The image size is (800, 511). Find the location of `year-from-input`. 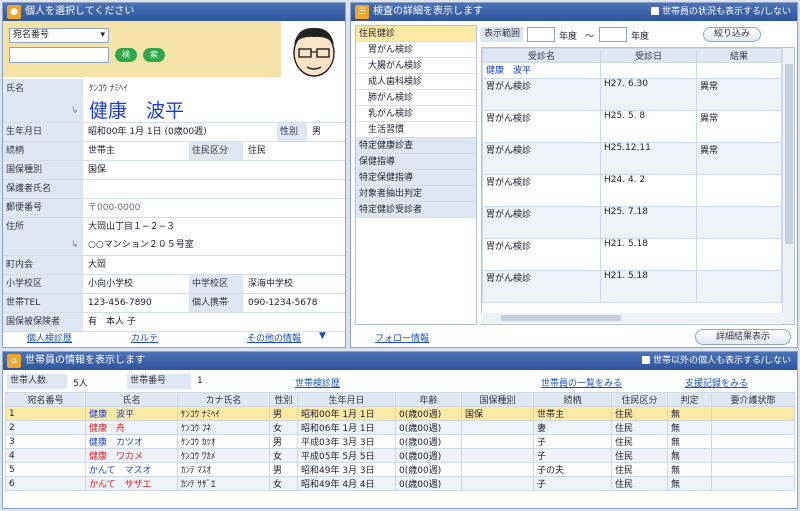

year-from-input is located at coordinates (541, 34).